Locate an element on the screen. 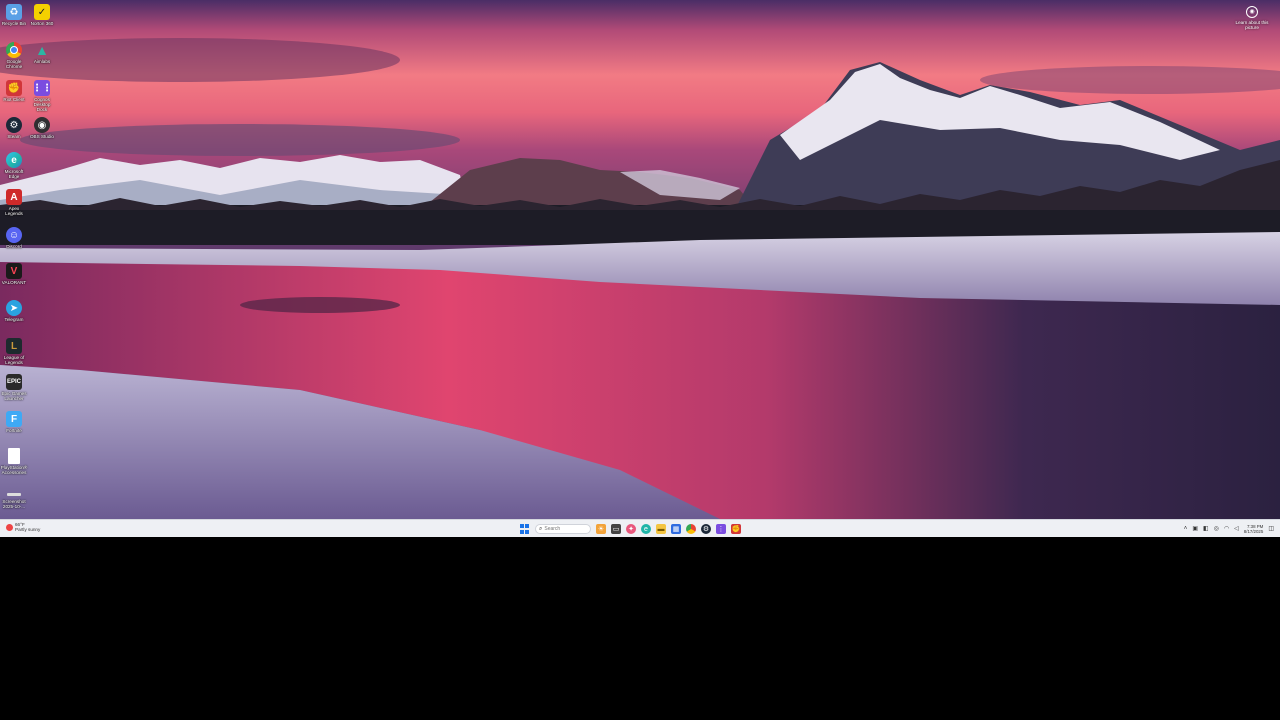 This screenshot has width=1280, height=720. tray-app-icon: ◧ is located at coordinates (1206, 529).